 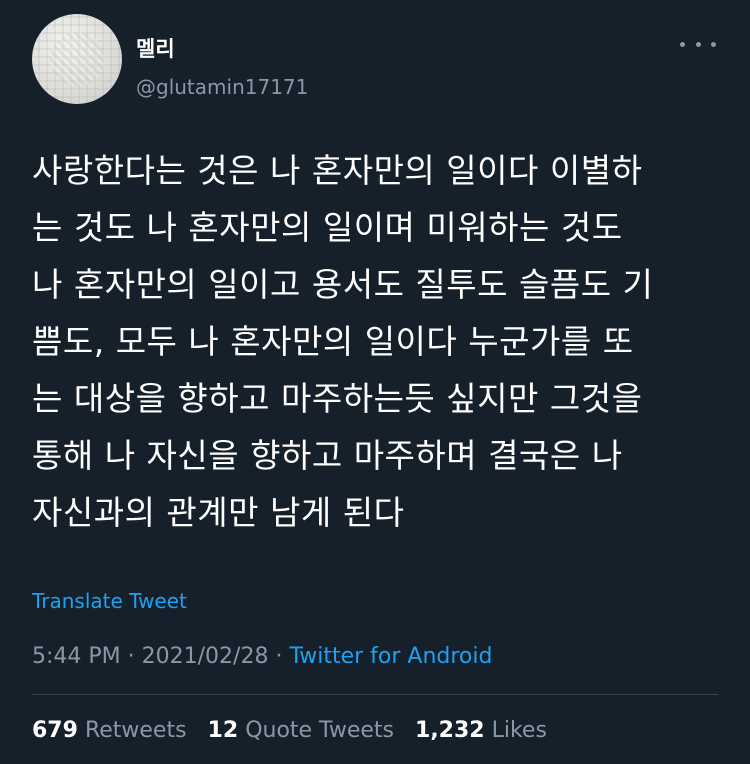 What do you see at coordinates (379, 59) in the screenshot?
I see `tweet-header: 멜리 @glutamin17171` at bounding box center [379, 59].